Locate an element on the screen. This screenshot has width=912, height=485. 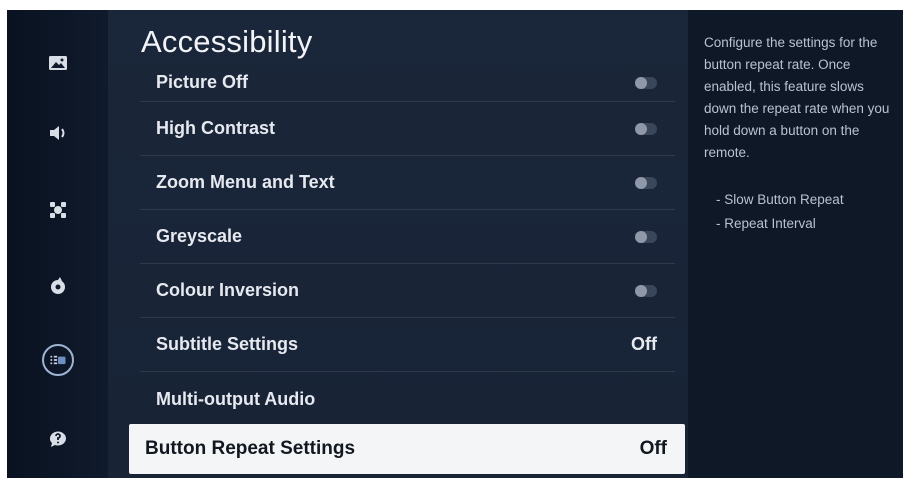
picture-icon is located at coordinates (57, 63).